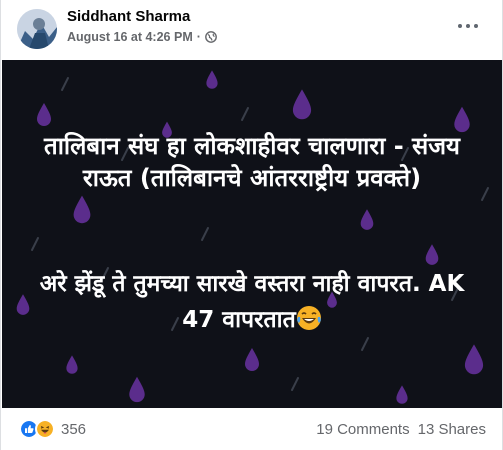 This screenshot has width=503, height=450. What do you see at coordinates (308, 318) in the screenshot?
I see `laughing-tears-emoji` at bounding box center [308, 318].